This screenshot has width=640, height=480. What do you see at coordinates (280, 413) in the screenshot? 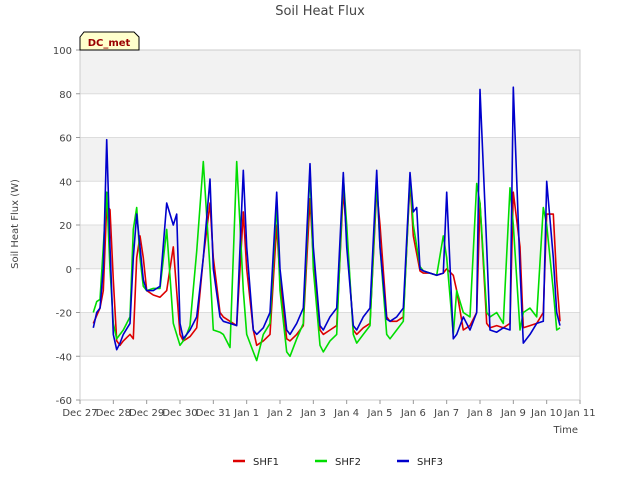
I see `x-tick-label: Jan 2` at bounding box center [280, 413].